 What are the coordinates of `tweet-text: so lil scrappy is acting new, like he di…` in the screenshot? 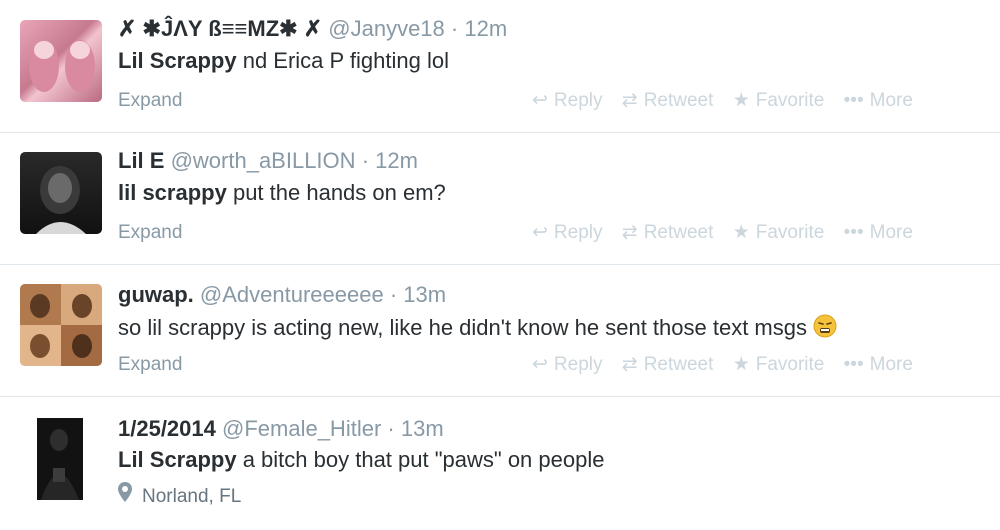 It's located at (477, 329).